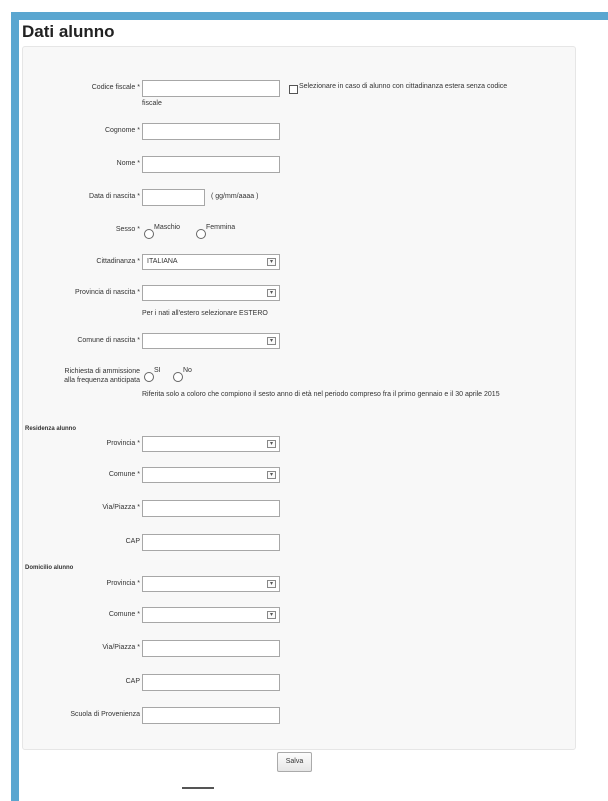  Describe the element at coordinates (211, 444) in the screenshot. I see `residenza-provincia-select: ▾` at that location.